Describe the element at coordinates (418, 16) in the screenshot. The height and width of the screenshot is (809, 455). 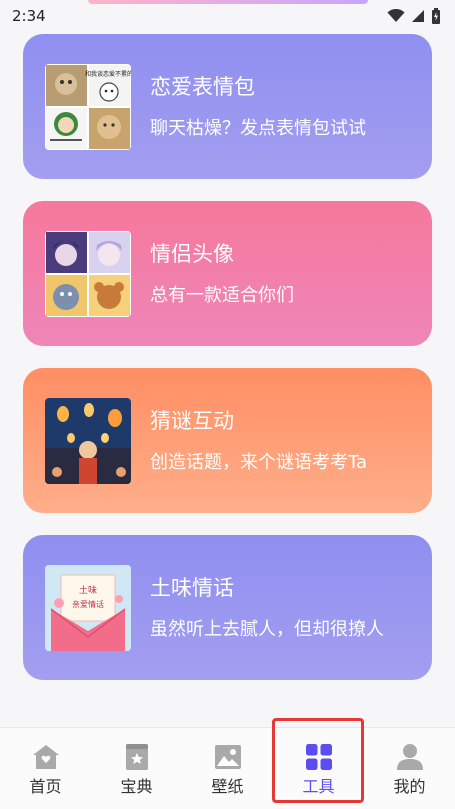
I see `signal-icon` at that location.